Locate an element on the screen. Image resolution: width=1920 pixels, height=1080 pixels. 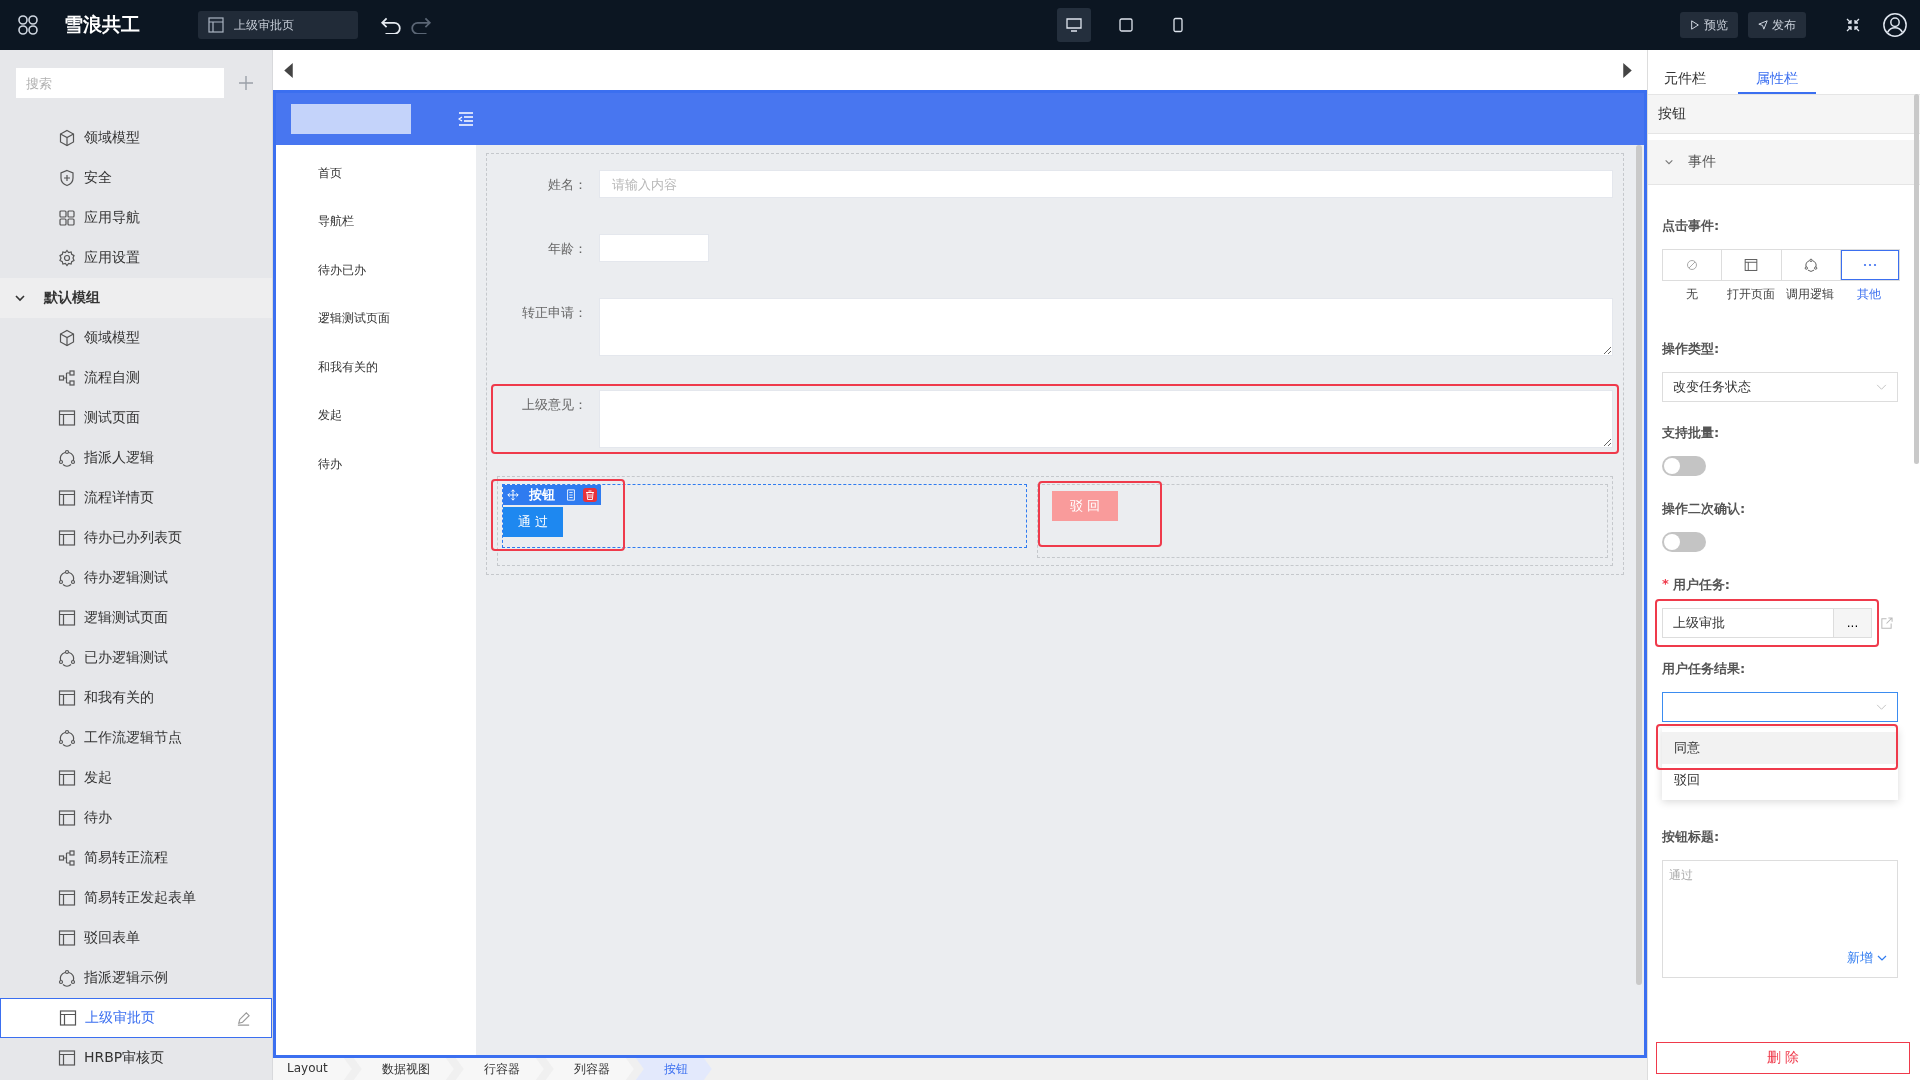
sidebar-item: 应用导航 is located at coordinates (136, 218).